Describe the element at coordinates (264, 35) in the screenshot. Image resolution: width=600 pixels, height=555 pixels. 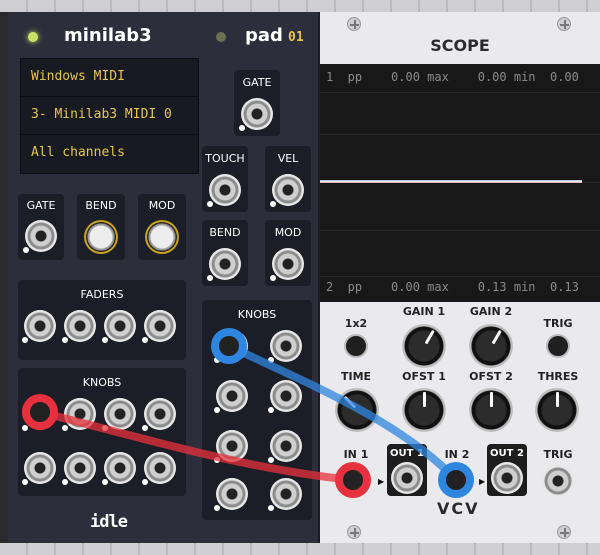
I see `pad-label: pad` at that location.